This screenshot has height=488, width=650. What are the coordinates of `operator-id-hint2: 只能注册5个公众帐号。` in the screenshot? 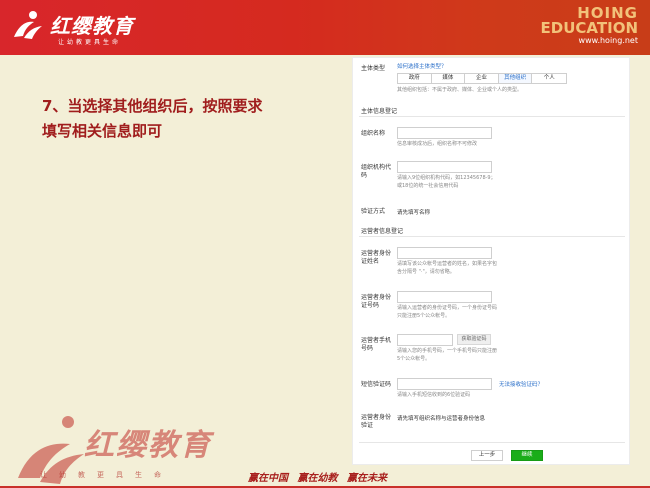 It's located at (424, 316).